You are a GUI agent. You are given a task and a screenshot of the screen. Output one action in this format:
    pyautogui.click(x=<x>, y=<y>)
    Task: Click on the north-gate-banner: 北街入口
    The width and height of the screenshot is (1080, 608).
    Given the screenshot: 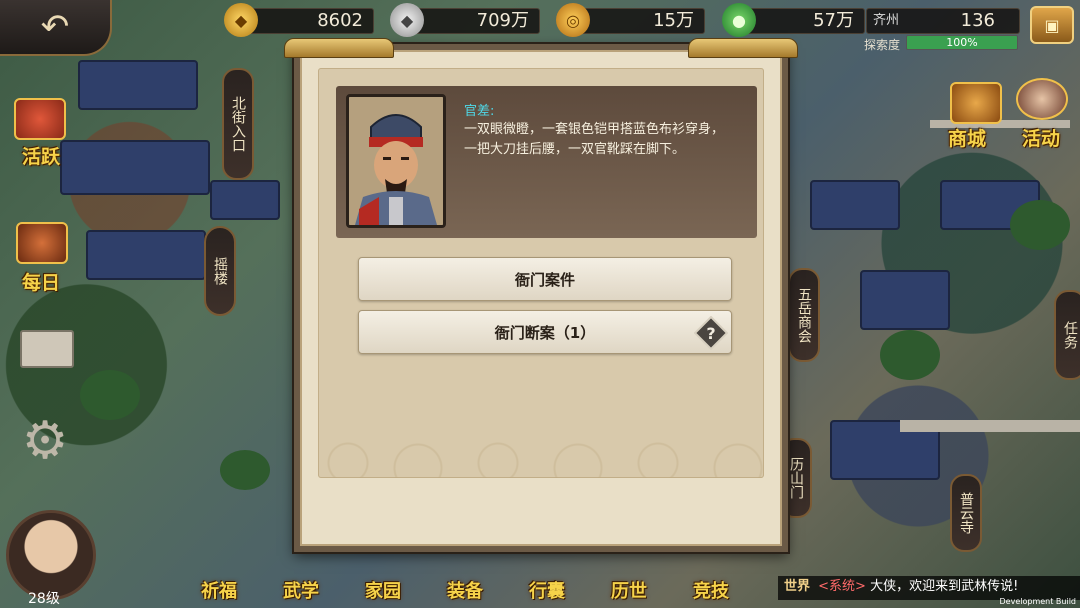 What is the action you would take?
    pyautogui.click(x=238, y=124)
    